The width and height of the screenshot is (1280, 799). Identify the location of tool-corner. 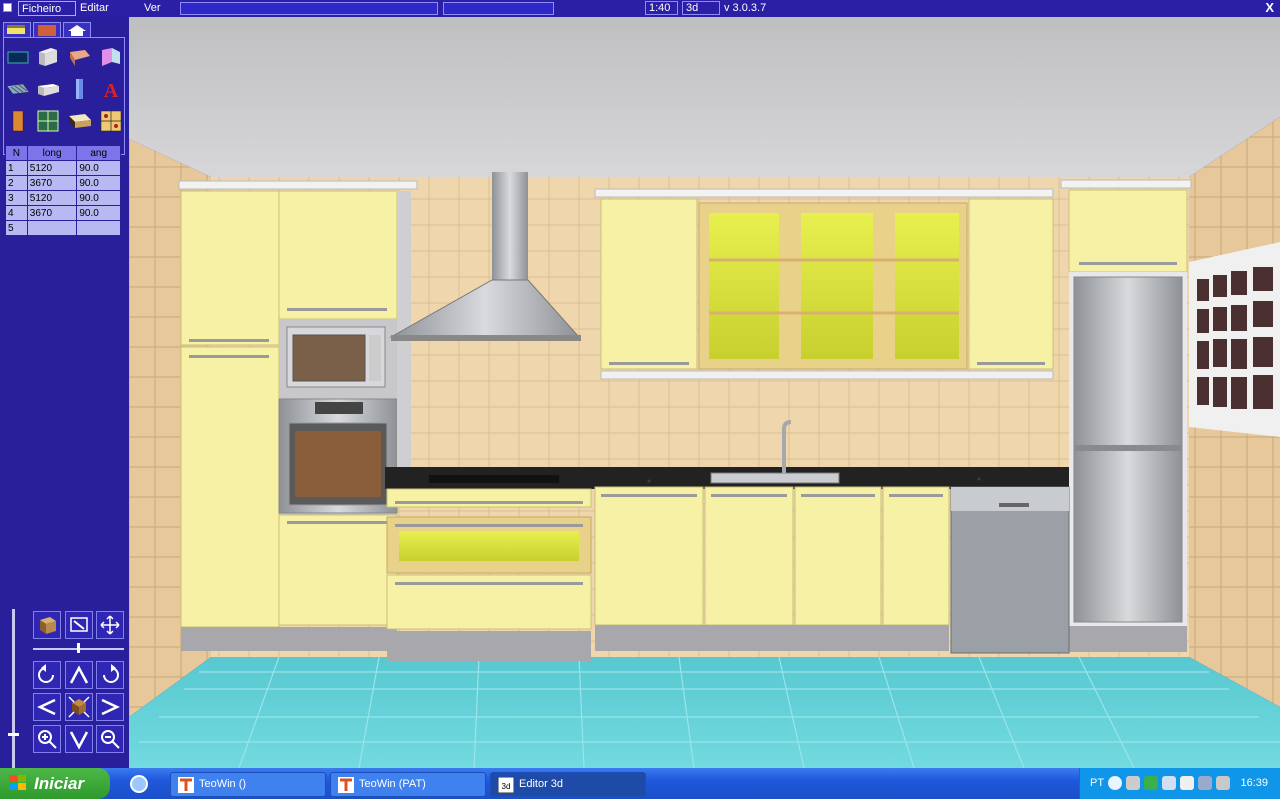
(111, 57).